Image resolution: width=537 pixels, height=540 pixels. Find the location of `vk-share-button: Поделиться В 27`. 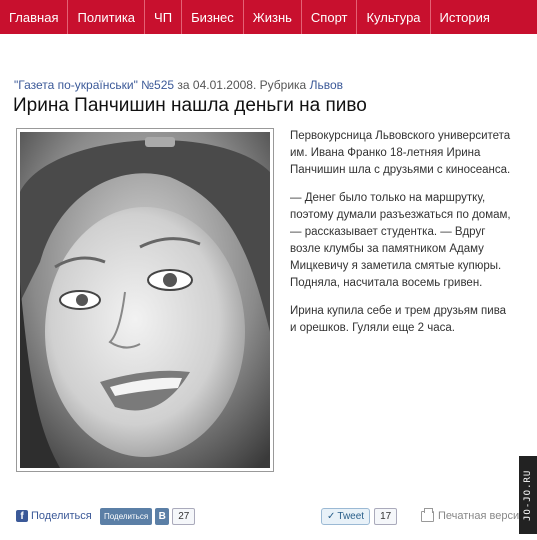

vk-share-button: Поделиться В 27 is located at coordinates (148, 516).